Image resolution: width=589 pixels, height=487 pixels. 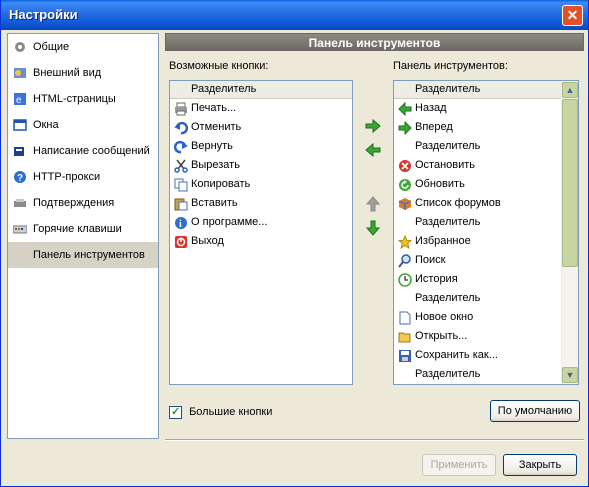 What do you see at coordinates (294, 15) in the screenshot?
I see `title-bar: Настройки ✕` at bounding box center [294, 15].